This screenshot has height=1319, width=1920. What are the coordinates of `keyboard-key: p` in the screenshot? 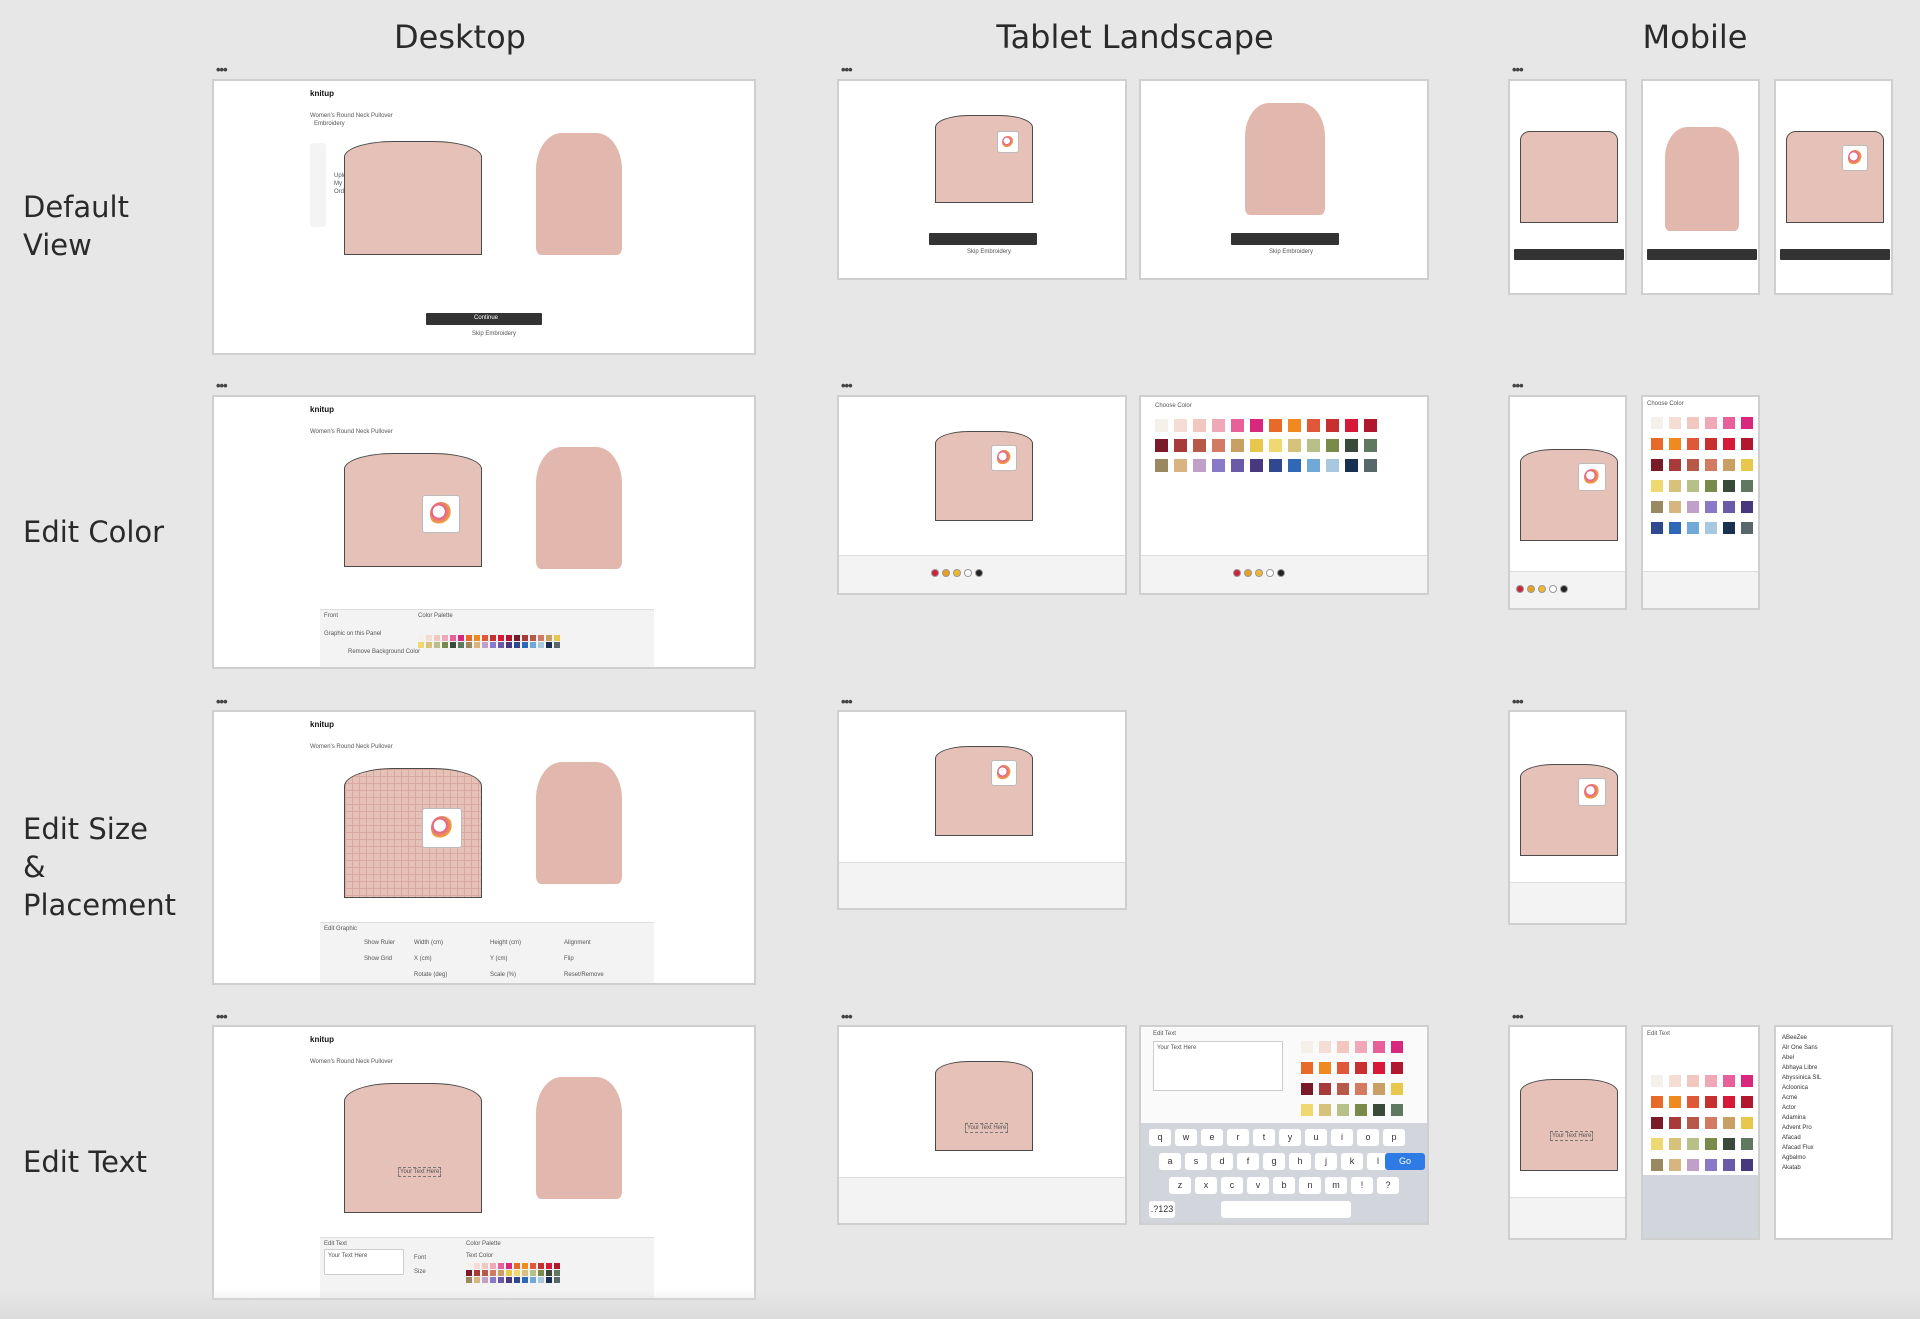 It's located at (1394, 1137).